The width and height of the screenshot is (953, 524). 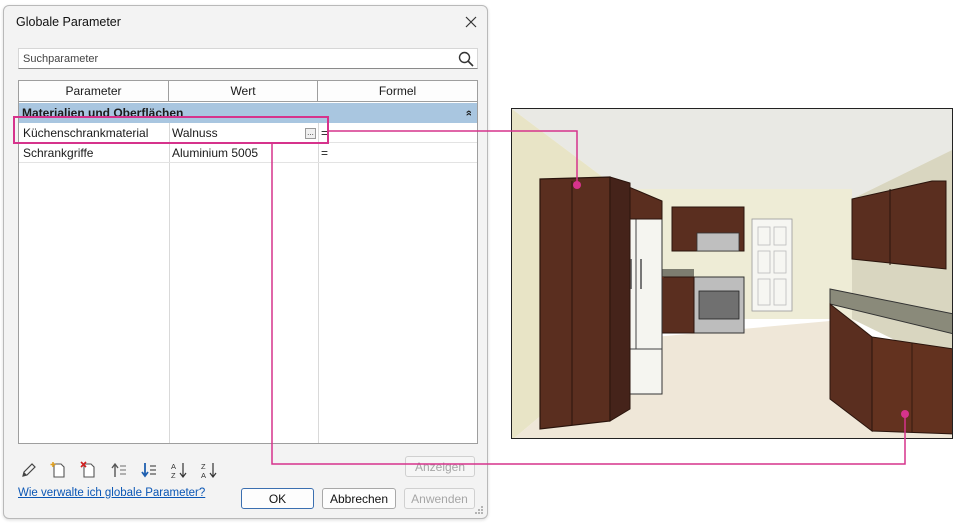 I want to click on parameter-value-cell: Aluminium 5005, so click(x=244, y=153).